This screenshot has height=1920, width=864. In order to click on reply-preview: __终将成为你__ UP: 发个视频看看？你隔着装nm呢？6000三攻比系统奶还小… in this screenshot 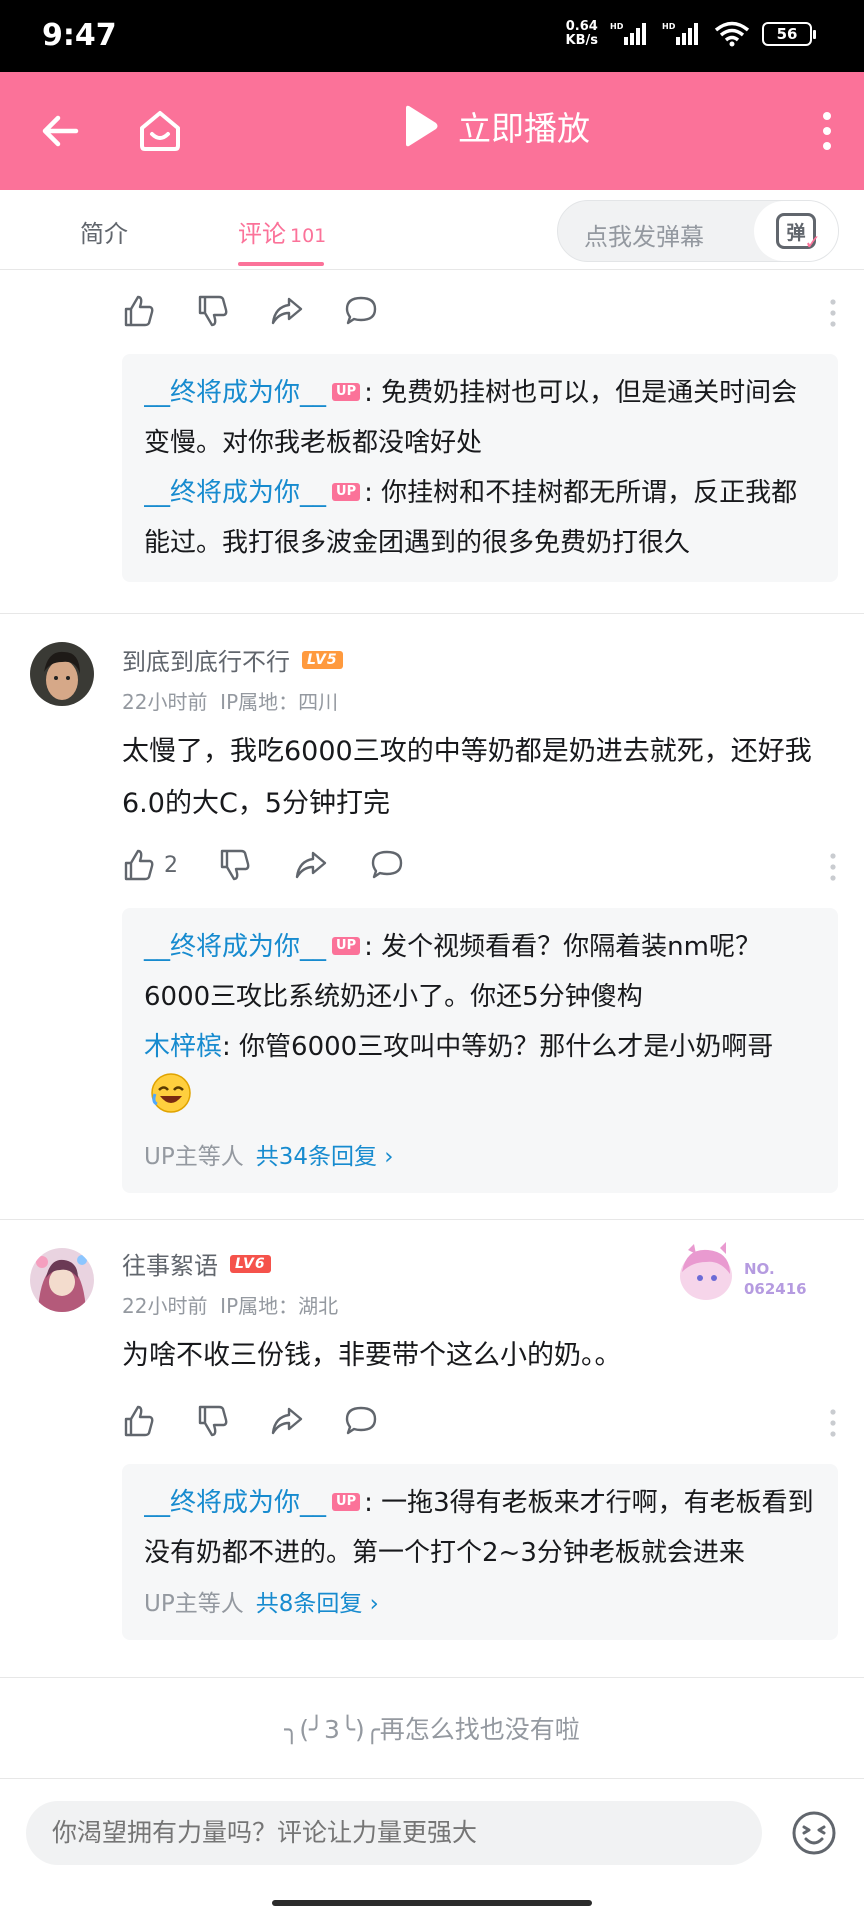, I will do `click(480, 1050)`.